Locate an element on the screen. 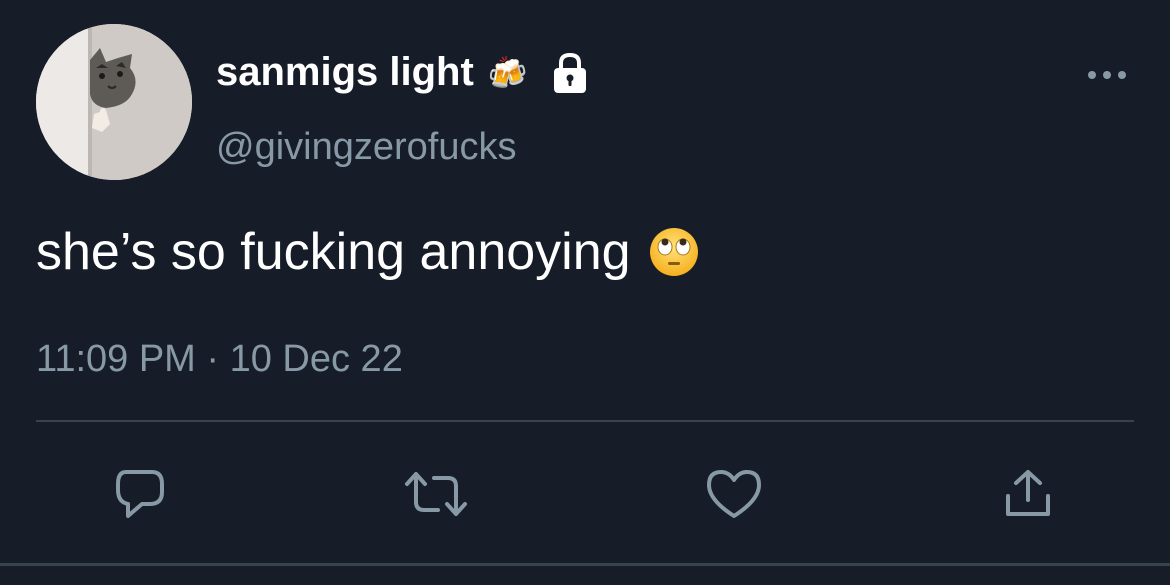  tweet-text-content: she’s so fucking annoying is located at coordinates (333, 252).